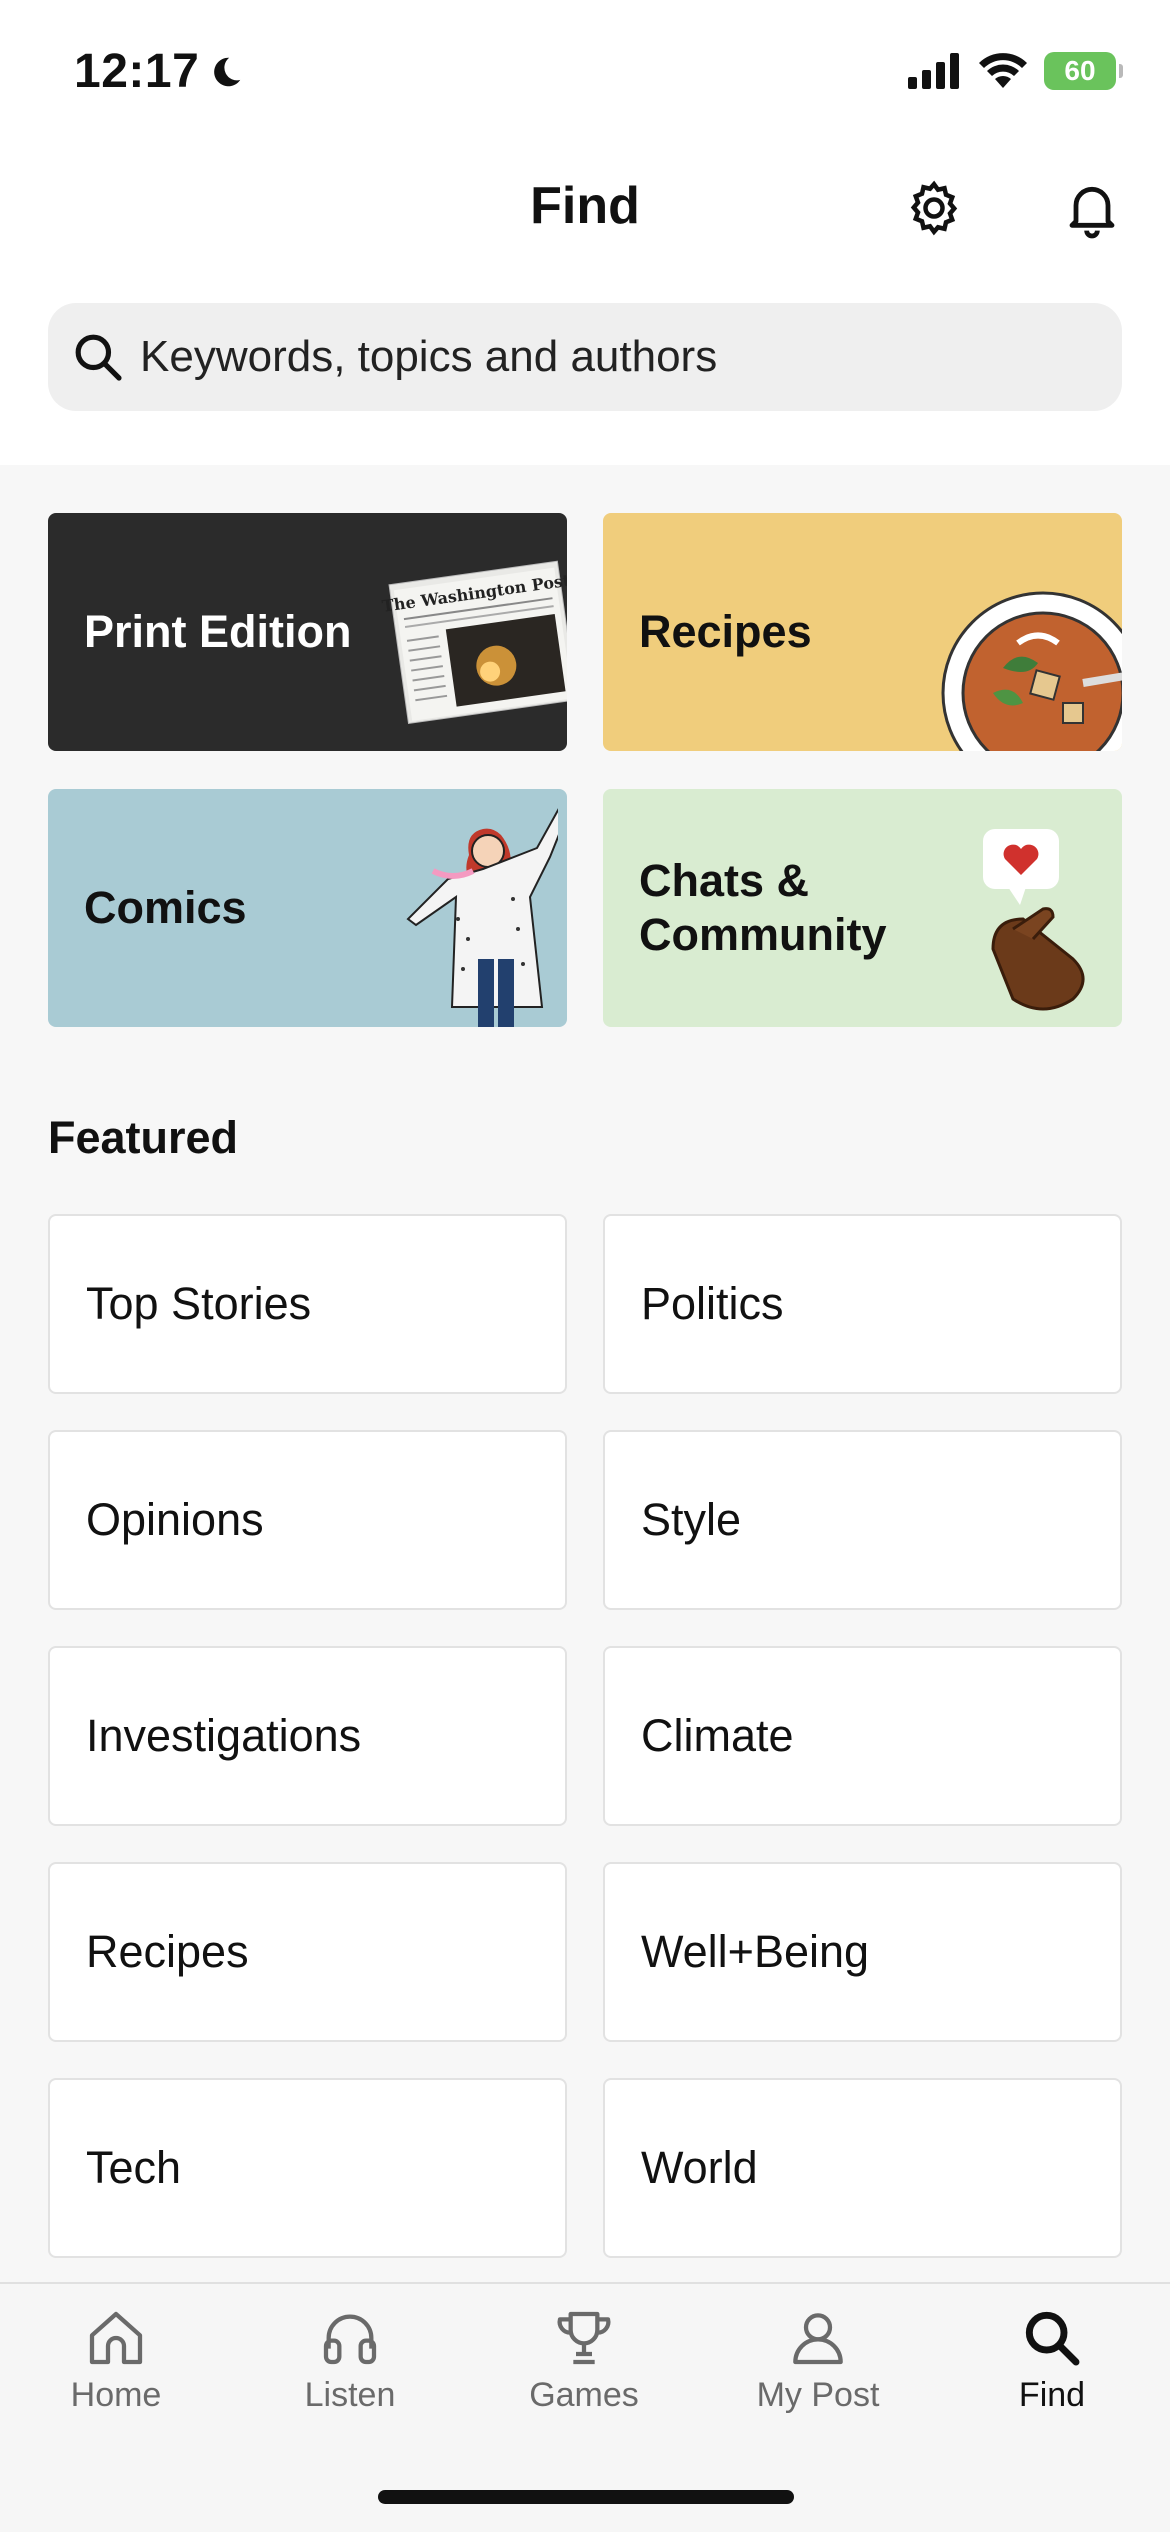 This screenshot has height=2532, width=1170. Describe the element at coordinates (350, 2395) in the screenshot. I see `tab-label: Listen` at that location.